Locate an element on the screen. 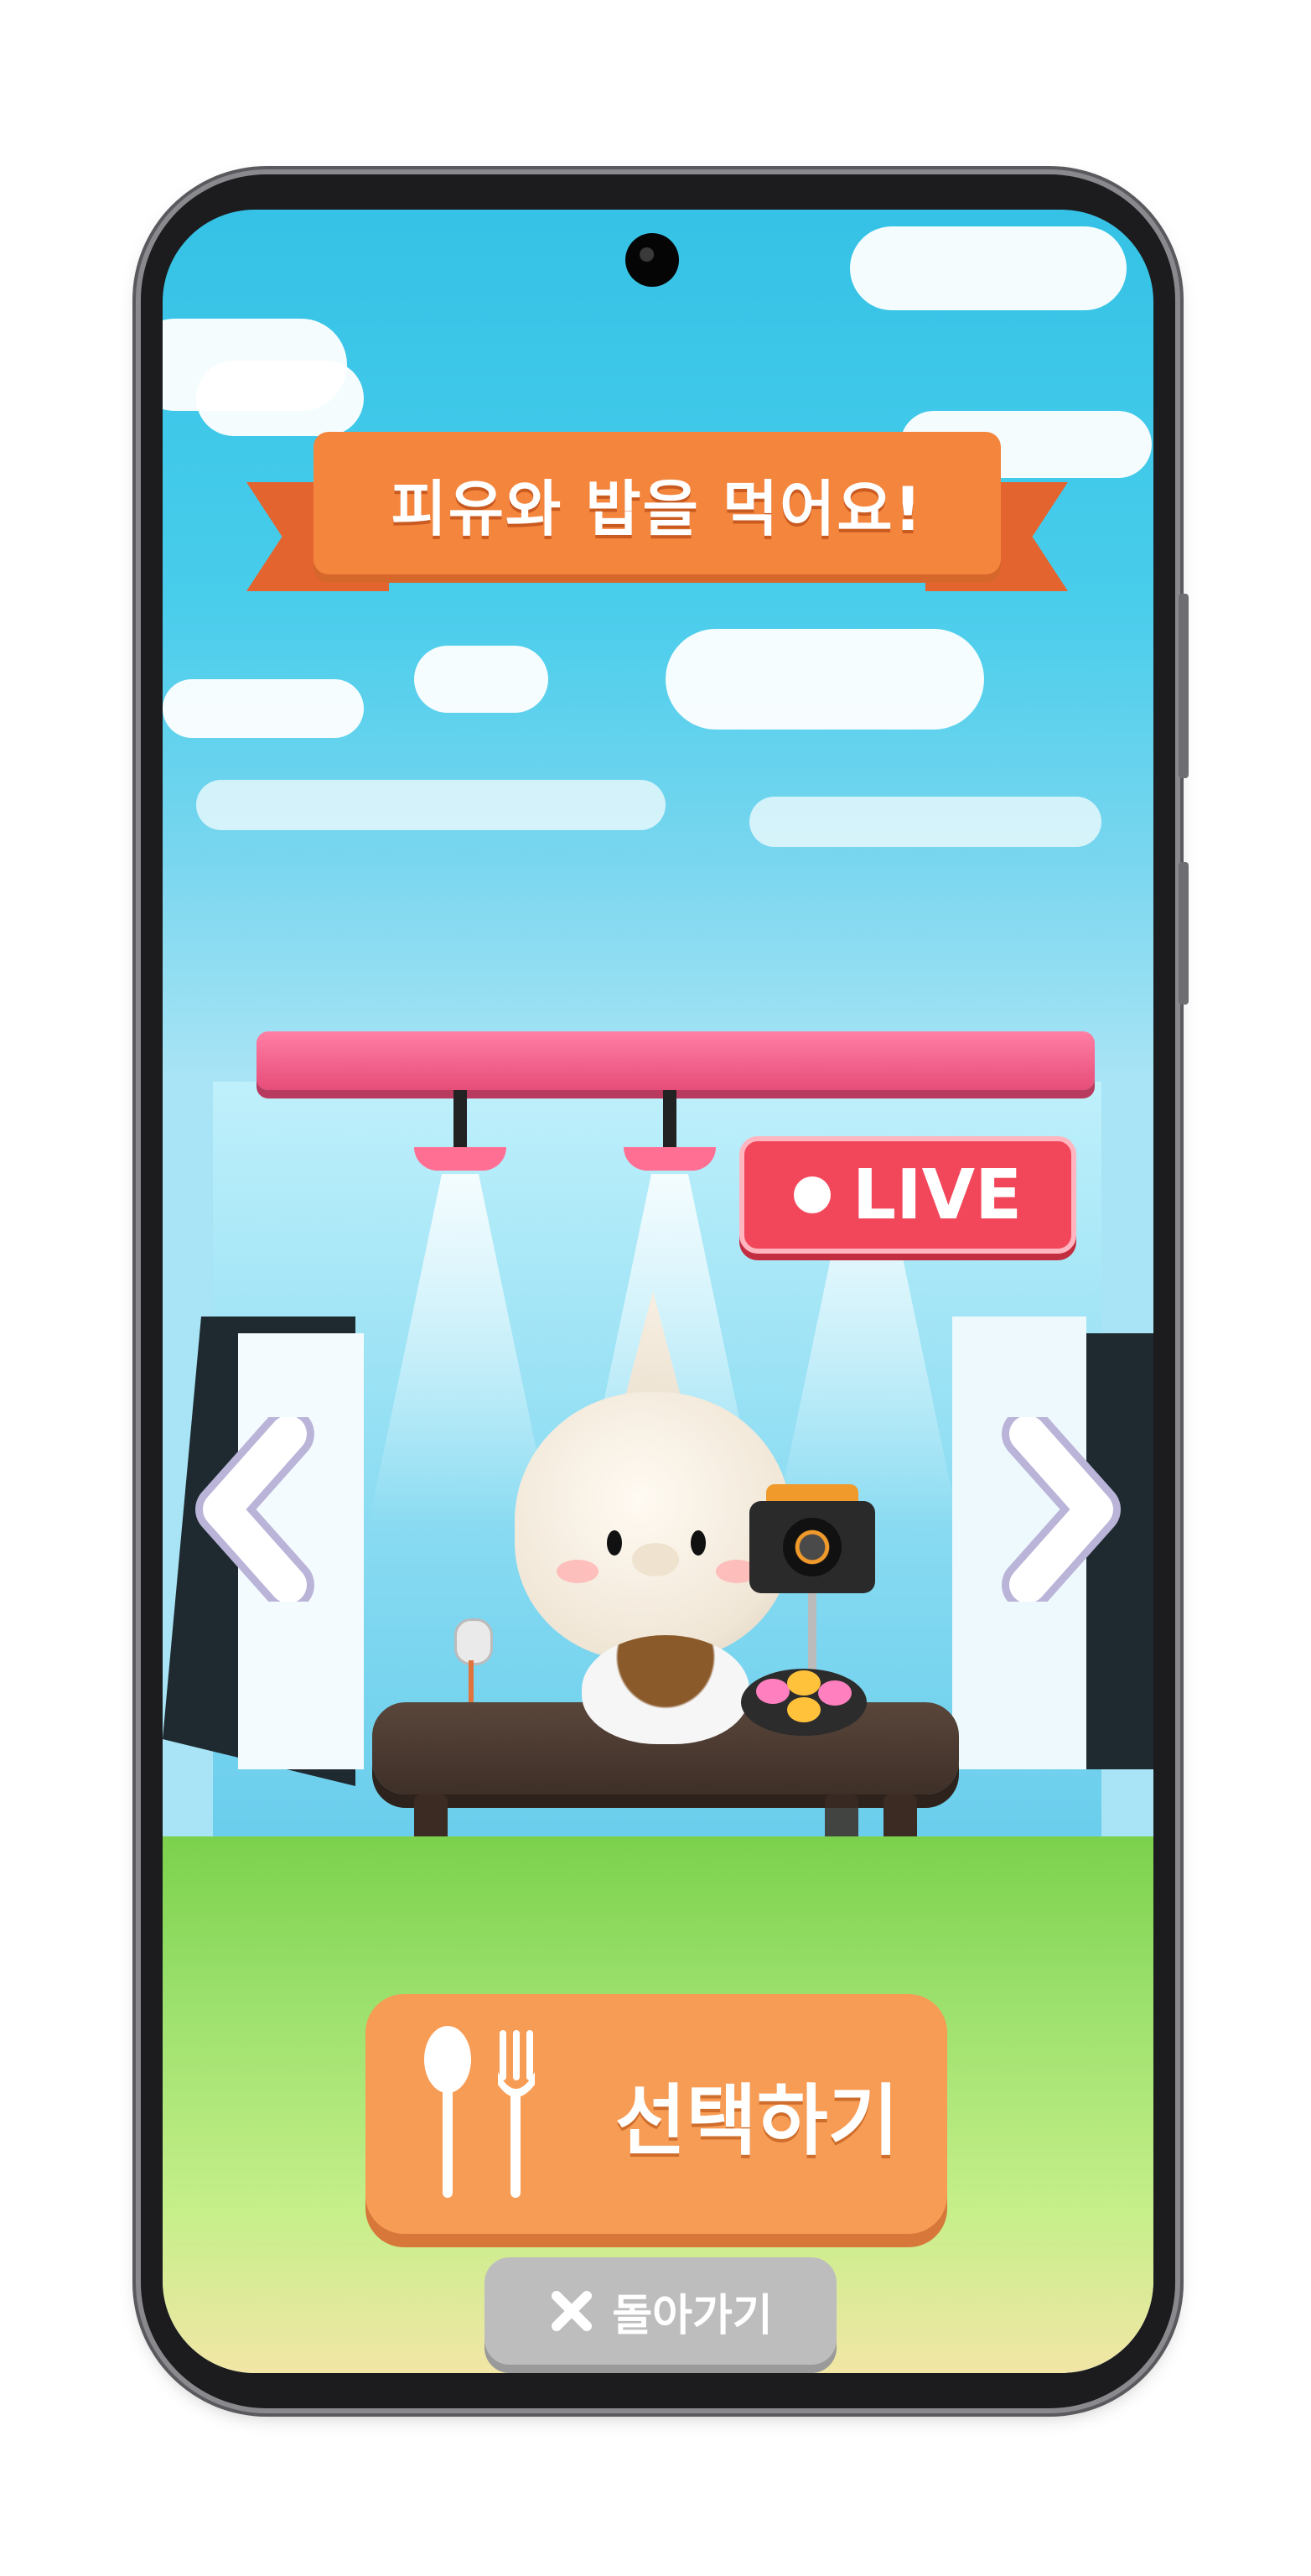  back-button-label: 돌아가기 is located at coordinates (692, 2315).